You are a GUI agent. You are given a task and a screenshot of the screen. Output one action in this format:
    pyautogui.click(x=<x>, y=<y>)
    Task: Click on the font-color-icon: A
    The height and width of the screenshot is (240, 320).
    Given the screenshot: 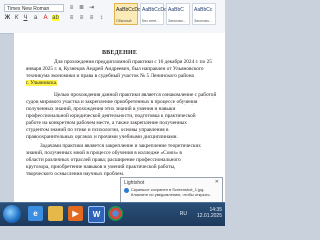 What is the action you would take?
    pyautogui.click(x=45, y=18)
    